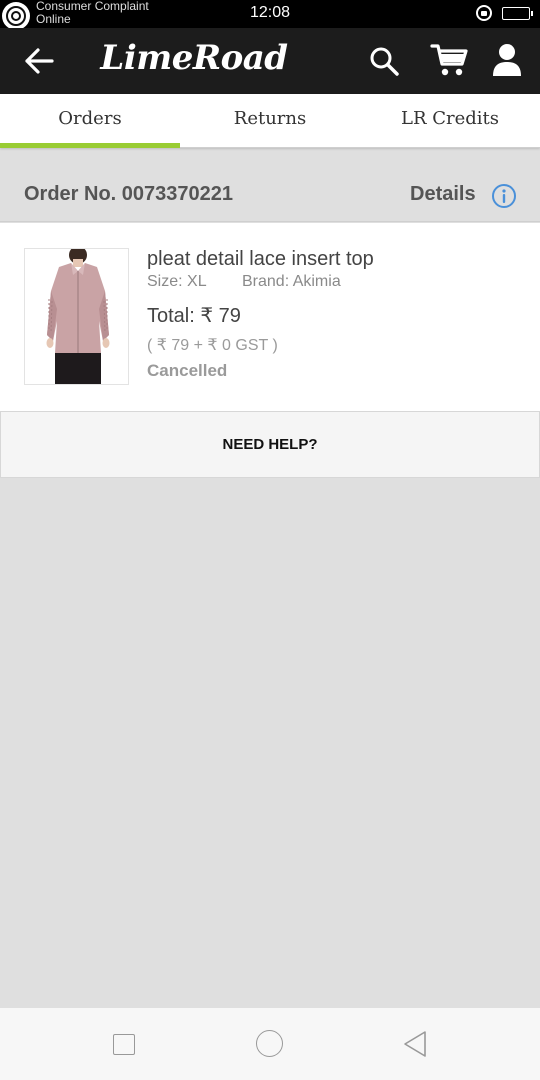 The height and width of the screenshot is (1080, 540). What do you see at coordinates (76, 316) in the screenshot?
I see `product-image` at bounding box center [76, 316].